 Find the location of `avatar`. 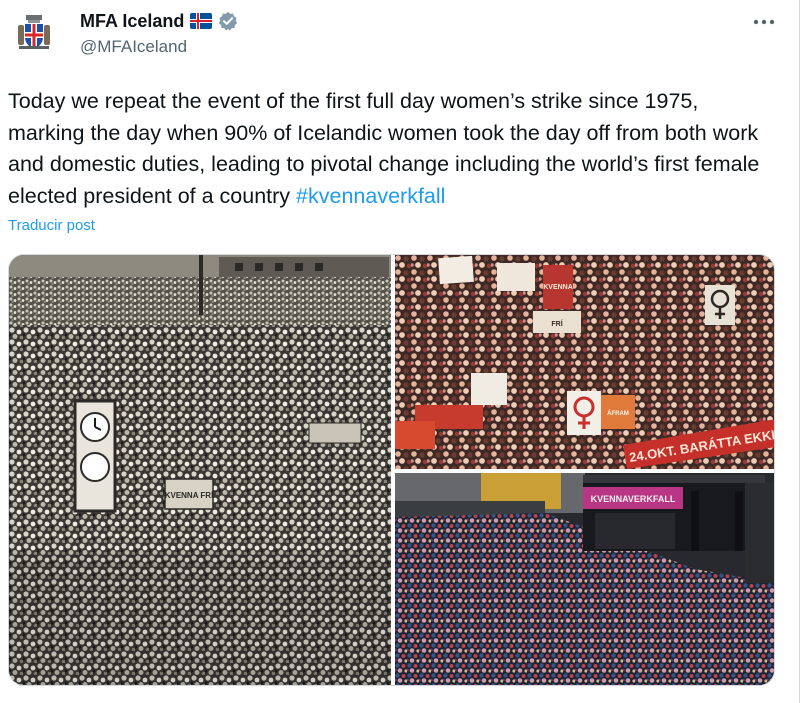

avatar is located at coordinates (34, 32).